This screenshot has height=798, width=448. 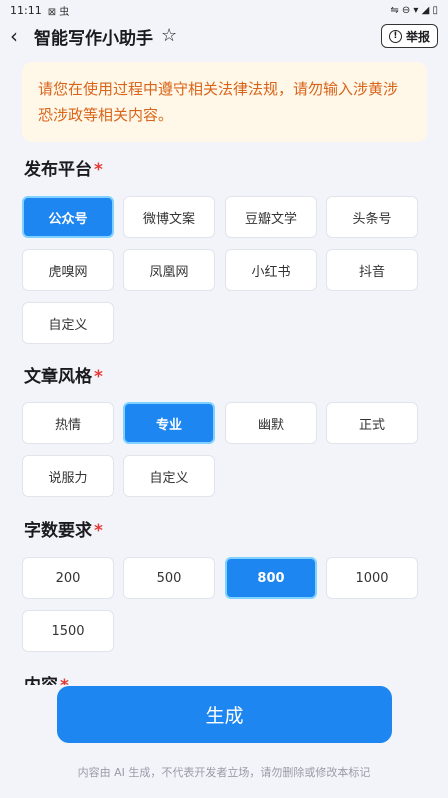 I want to click on info-icon: !, so click(x=395, y=36).